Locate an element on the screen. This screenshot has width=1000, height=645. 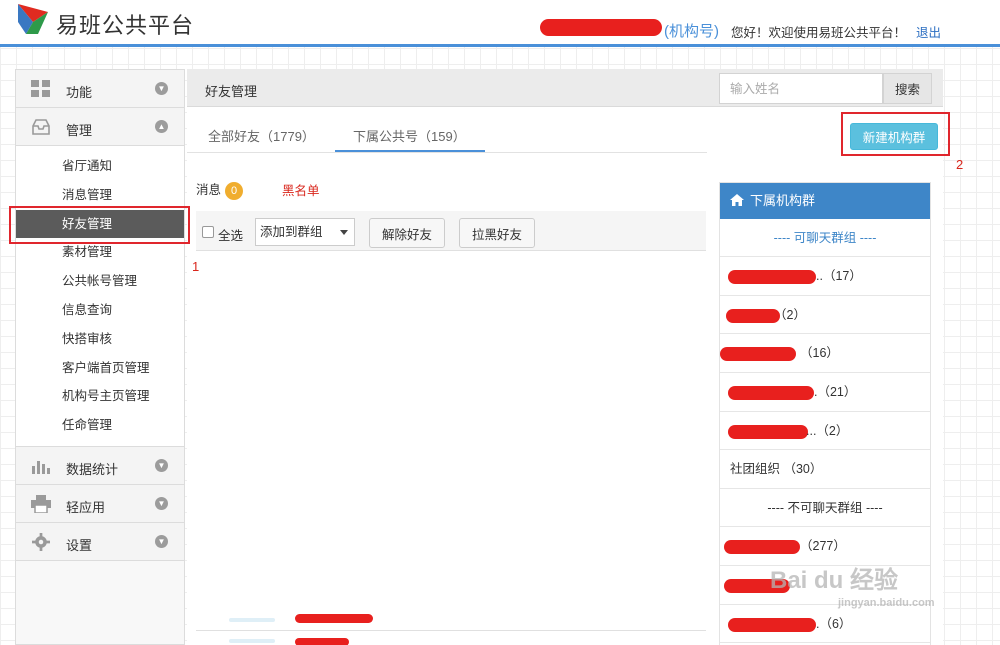
group-item: （16） is located at coordinates (825, 354).